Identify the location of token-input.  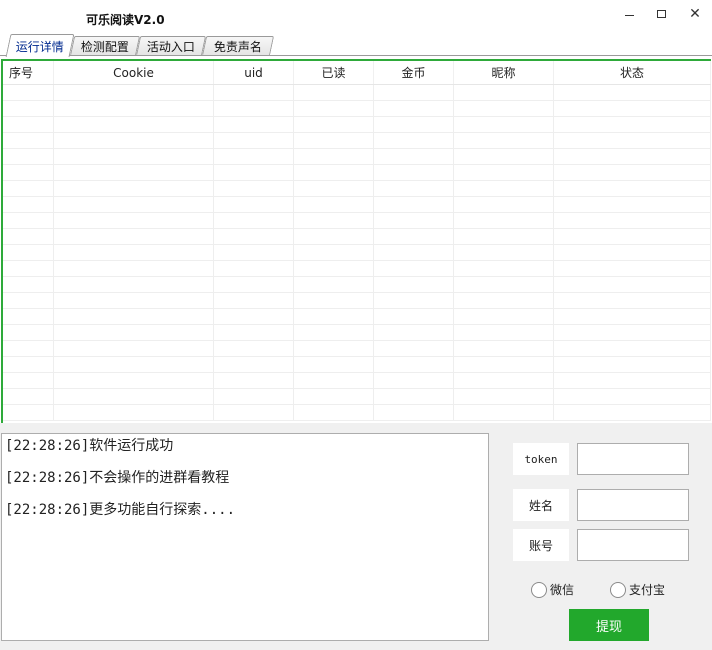
(633, 459).